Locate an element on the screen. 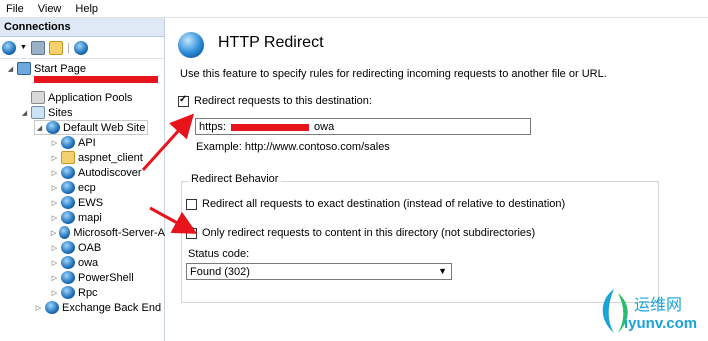  watermark-text-cn: 运维网 is located at coordinates (658, 304).